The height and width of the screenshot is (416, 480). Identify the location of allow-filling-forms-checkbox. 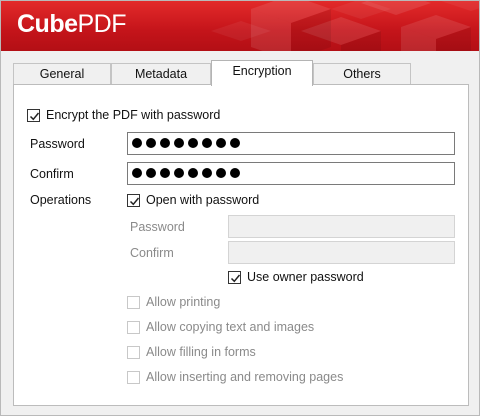
(133, 352).